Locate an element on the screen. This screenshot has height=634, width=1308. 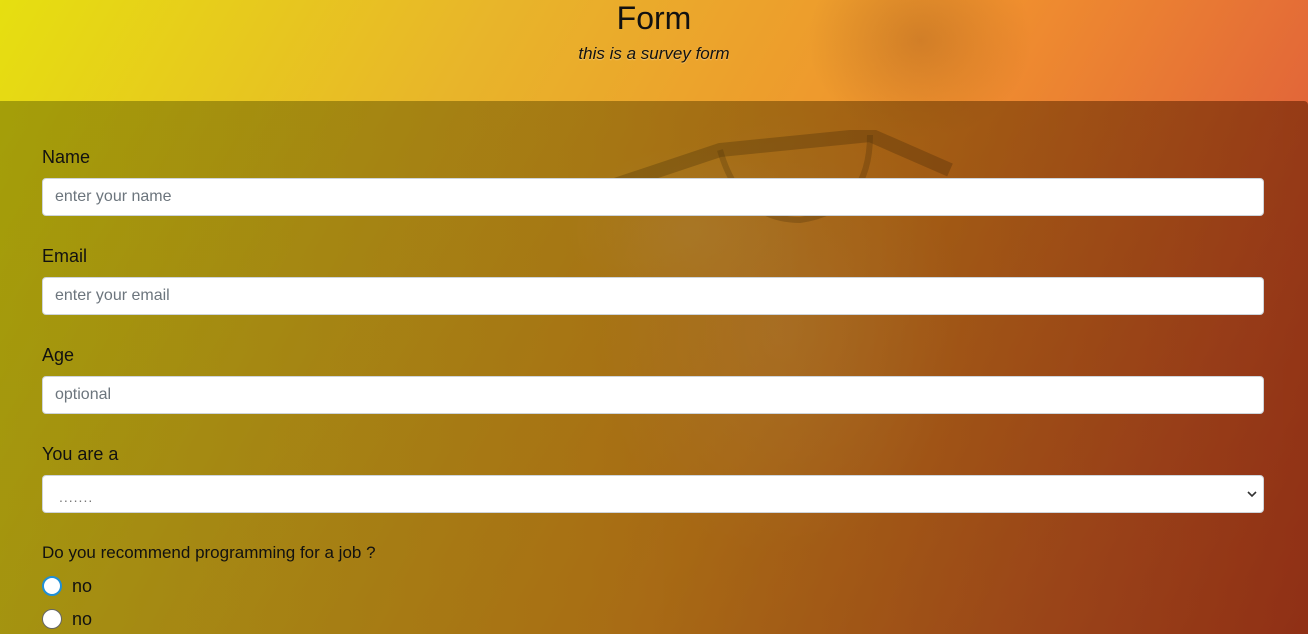
name-label: Name is located at coordinates (66, 157).